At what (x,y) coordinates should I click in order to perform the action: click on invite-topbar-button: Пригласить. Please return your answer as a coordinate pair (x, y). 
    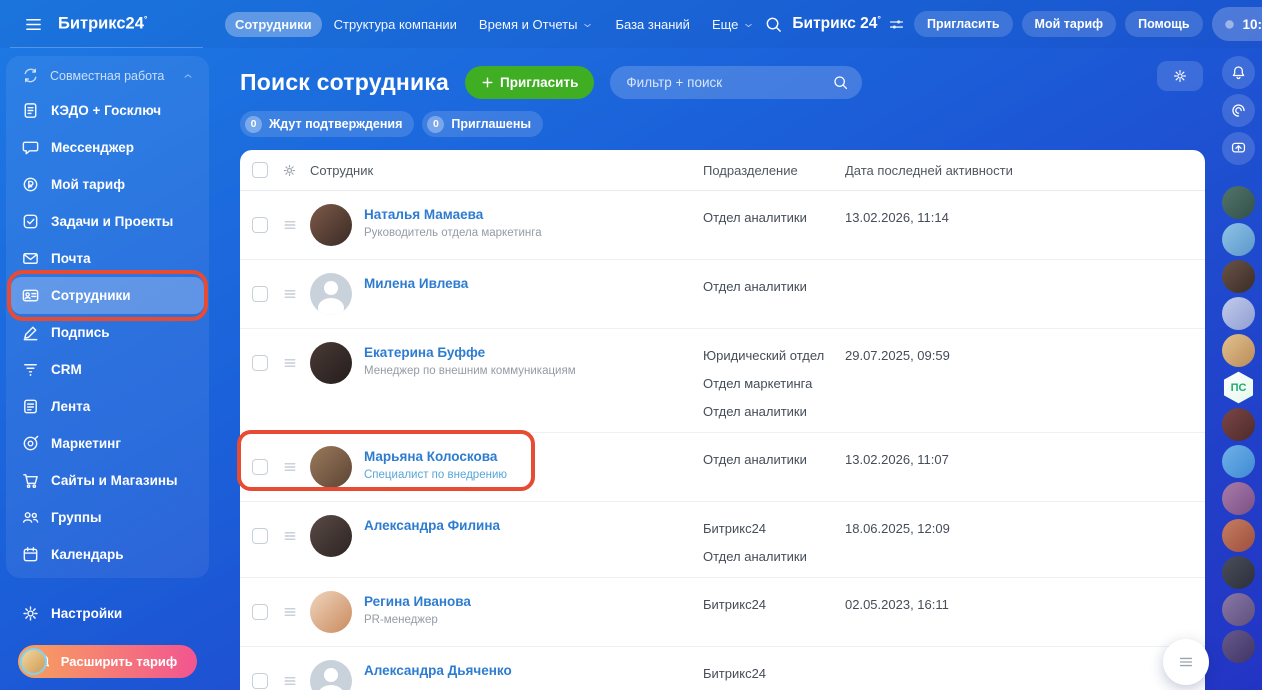
    Looking at the image, I should click on (963, 24).